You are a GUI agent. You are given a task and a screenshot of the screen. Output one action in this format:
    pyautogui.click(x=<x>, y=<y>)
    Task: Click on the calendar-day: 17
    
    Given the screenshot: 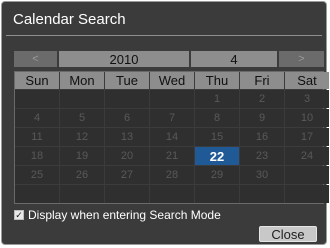 What is the action you would take?
    pyautogui.click(x=307, y=137)
    